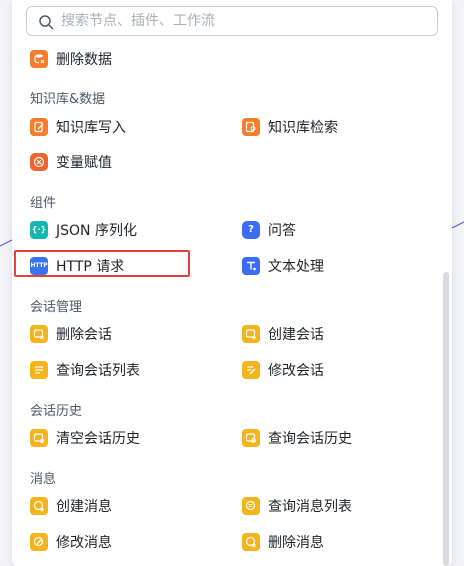 The image size is (464, 566). What do you see at coordinates (39, 370) in the screenshot?
I see `query-conversation-list-icon` at bounding box center [39, 370].